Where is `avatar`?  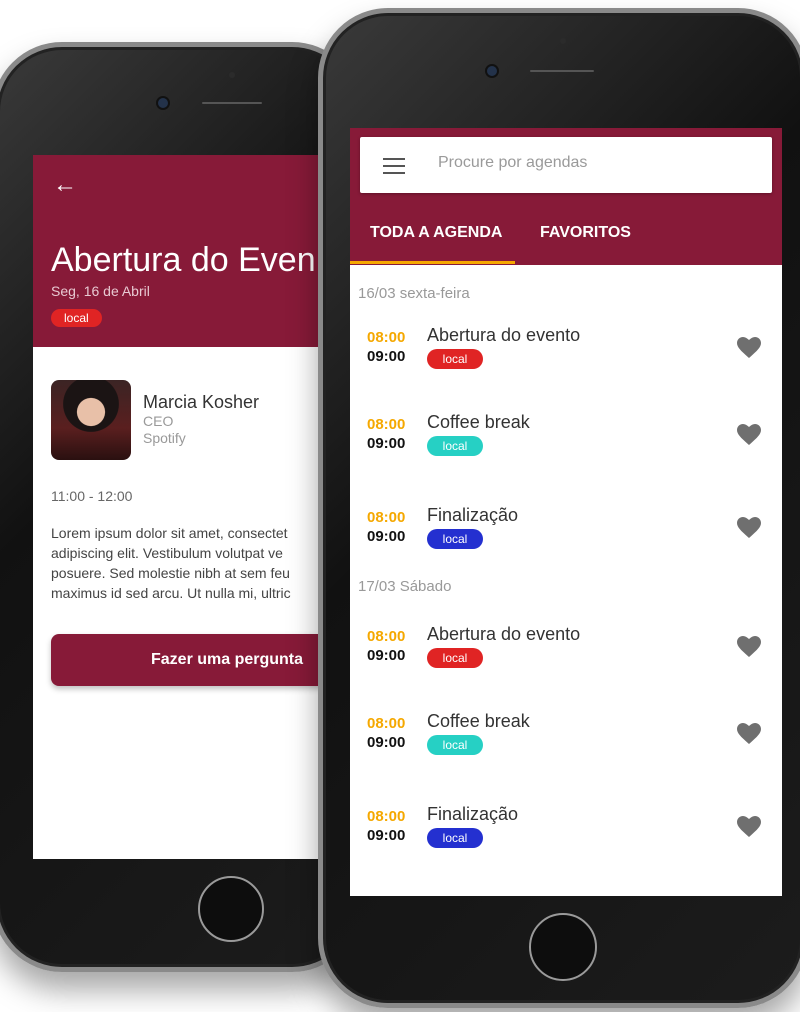
avatar is located at coordinates (91, 420).